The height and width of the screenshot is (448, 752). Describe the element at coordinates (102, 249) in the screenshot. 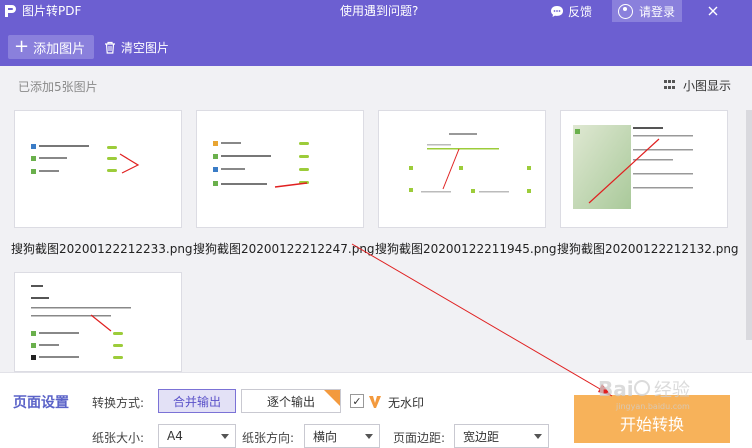

I see `image-filename: 搜狗截图20200122212233.png` at that location.